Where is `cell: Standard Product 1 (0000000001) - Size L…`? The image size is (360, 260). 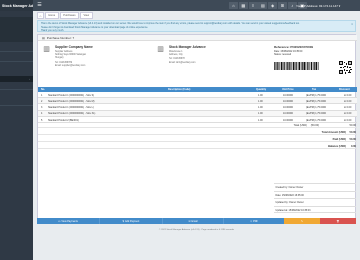 cell: Standard Product 1 (0000000001) - Size L… is located at coordinates (71, 108).